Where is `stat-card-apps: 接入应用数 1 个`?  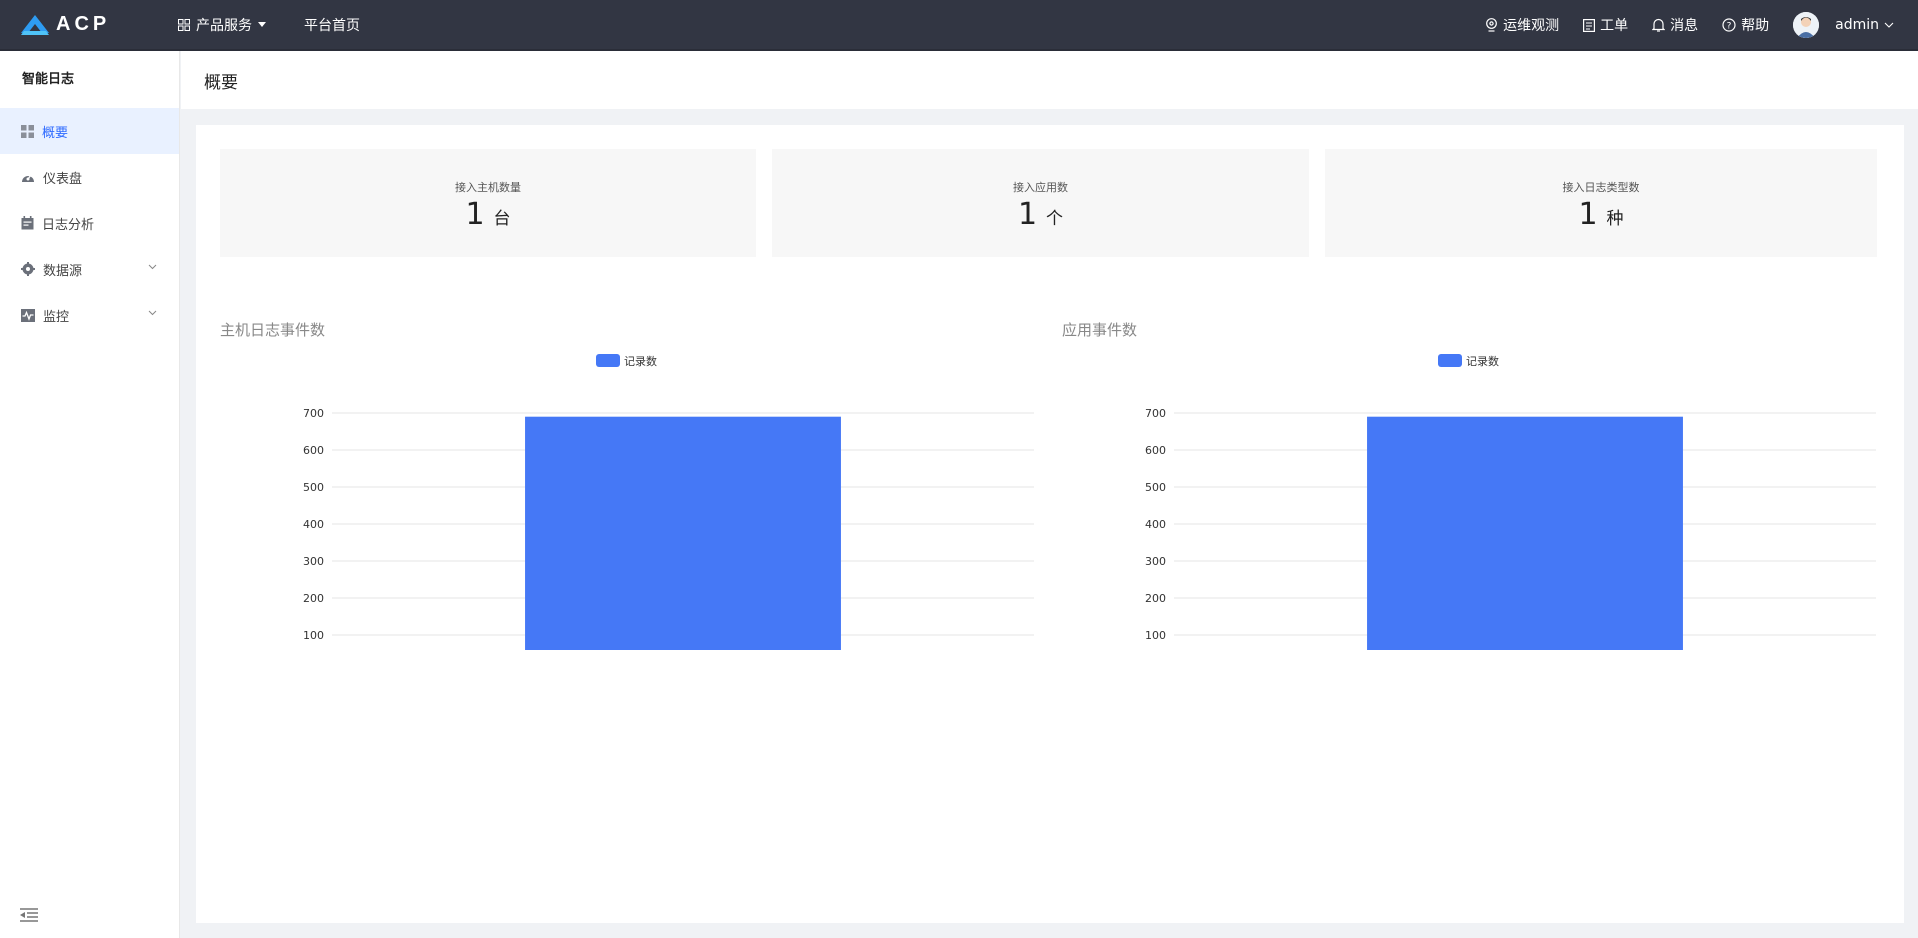
stat-card-apps: 接入应用数 1 个 is located at coordinates (1040, 203).